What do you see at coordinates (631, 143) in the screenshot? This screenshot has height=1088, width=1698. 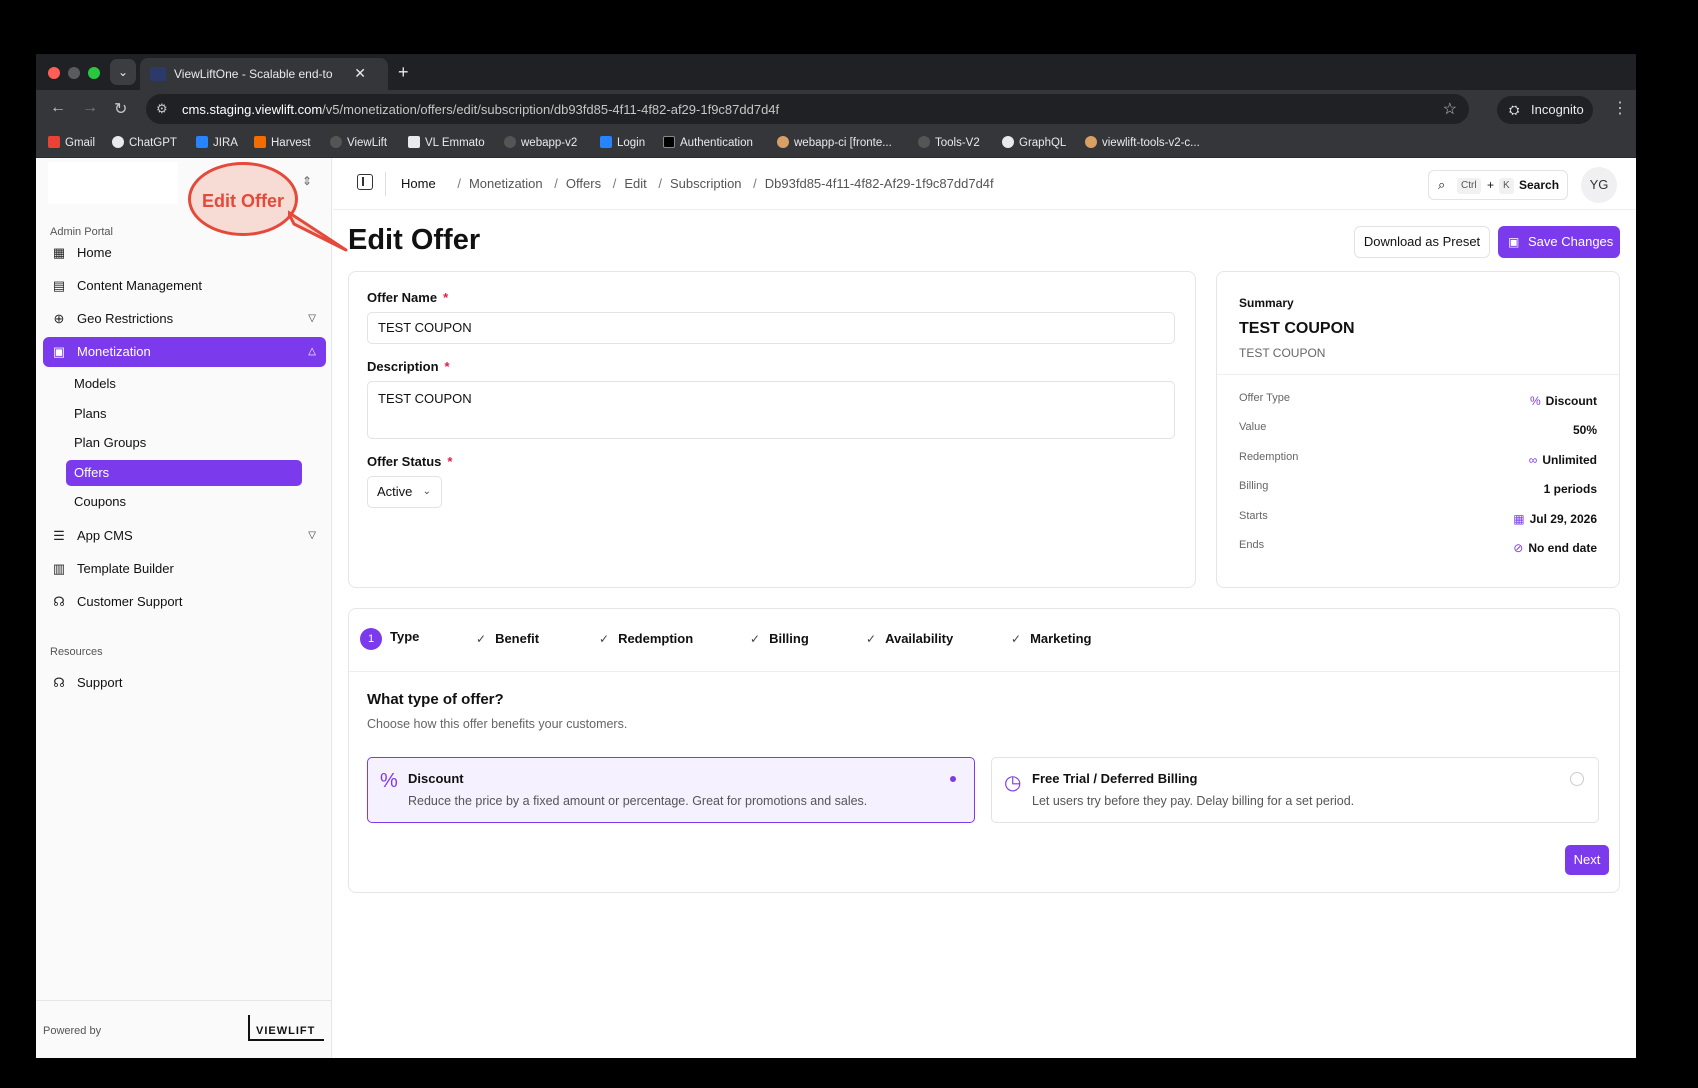 I see `bookmark-label: Login` at bounding box center [631, 143].